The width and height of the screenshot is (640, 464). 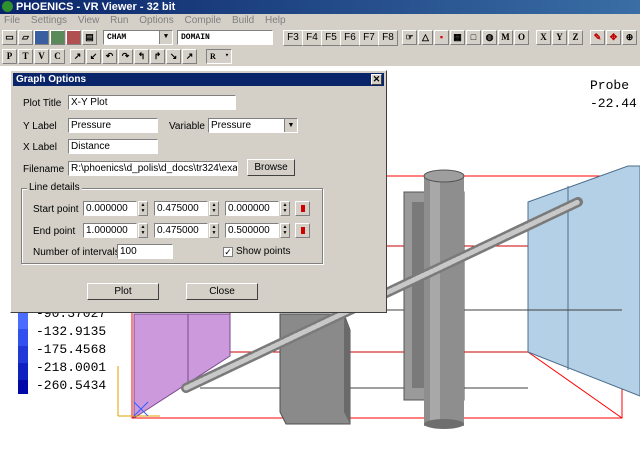 What do you see at coordinates (213, 56) in the screenshot?
I see `r-dropdown-value: R` at bounding box center [213, 56].